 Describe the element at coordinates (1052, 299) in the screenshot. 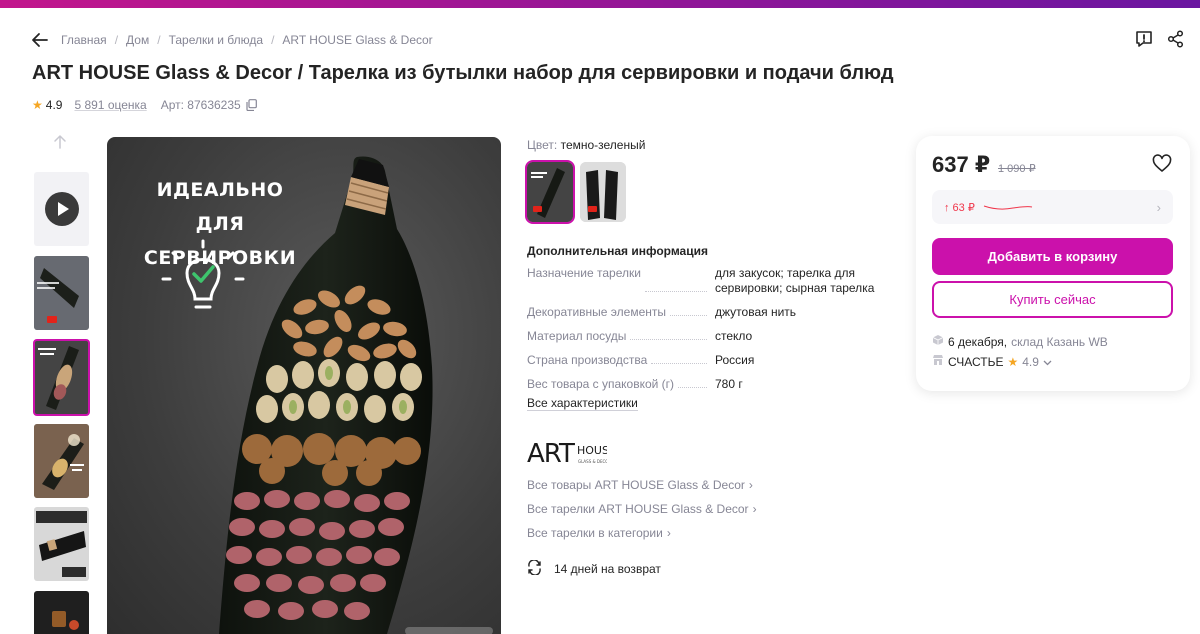

I see `buy-now-button: Купить сейчас` at that location.